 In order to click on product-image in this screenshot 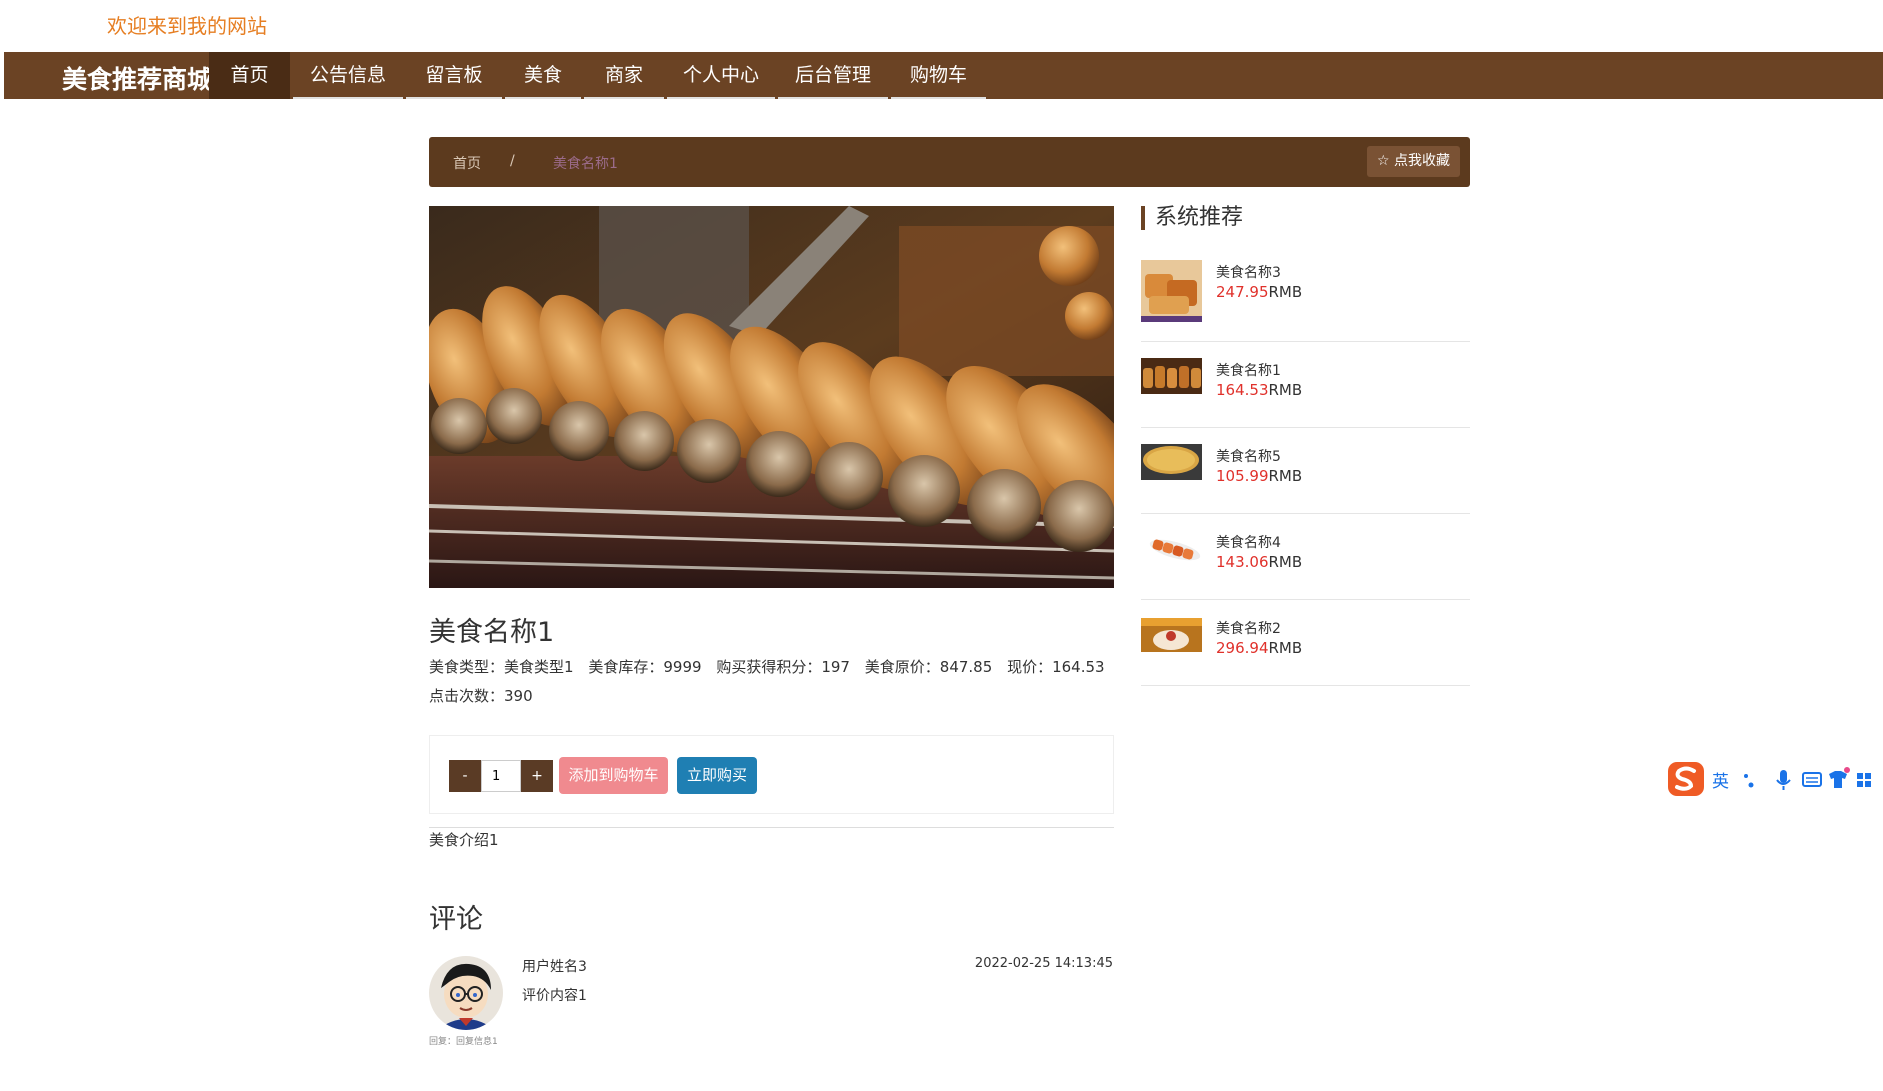, I will do `click(771, 397)`.